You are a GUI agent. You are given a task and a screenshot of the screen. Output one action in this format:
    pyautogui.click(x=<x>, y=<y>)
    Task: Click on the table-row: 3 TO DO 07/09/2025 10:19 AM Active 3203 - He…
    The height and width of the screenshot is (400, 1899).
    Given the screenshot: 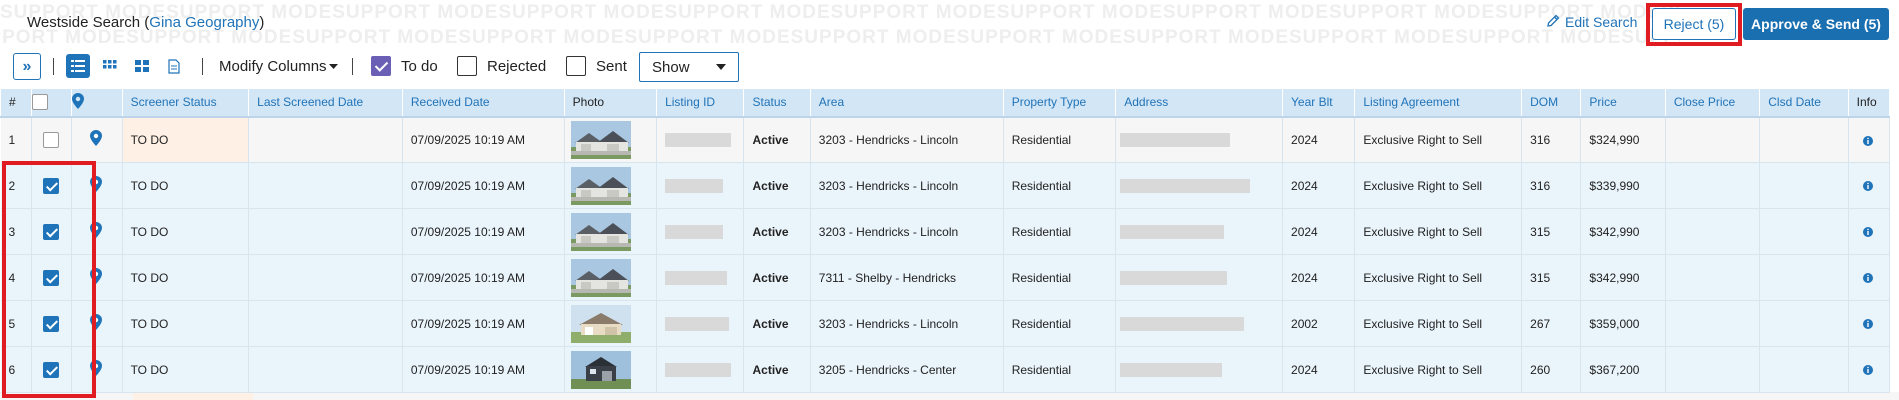 What is the action you would take?
    pyautogui.click(x=945, y=231)
    